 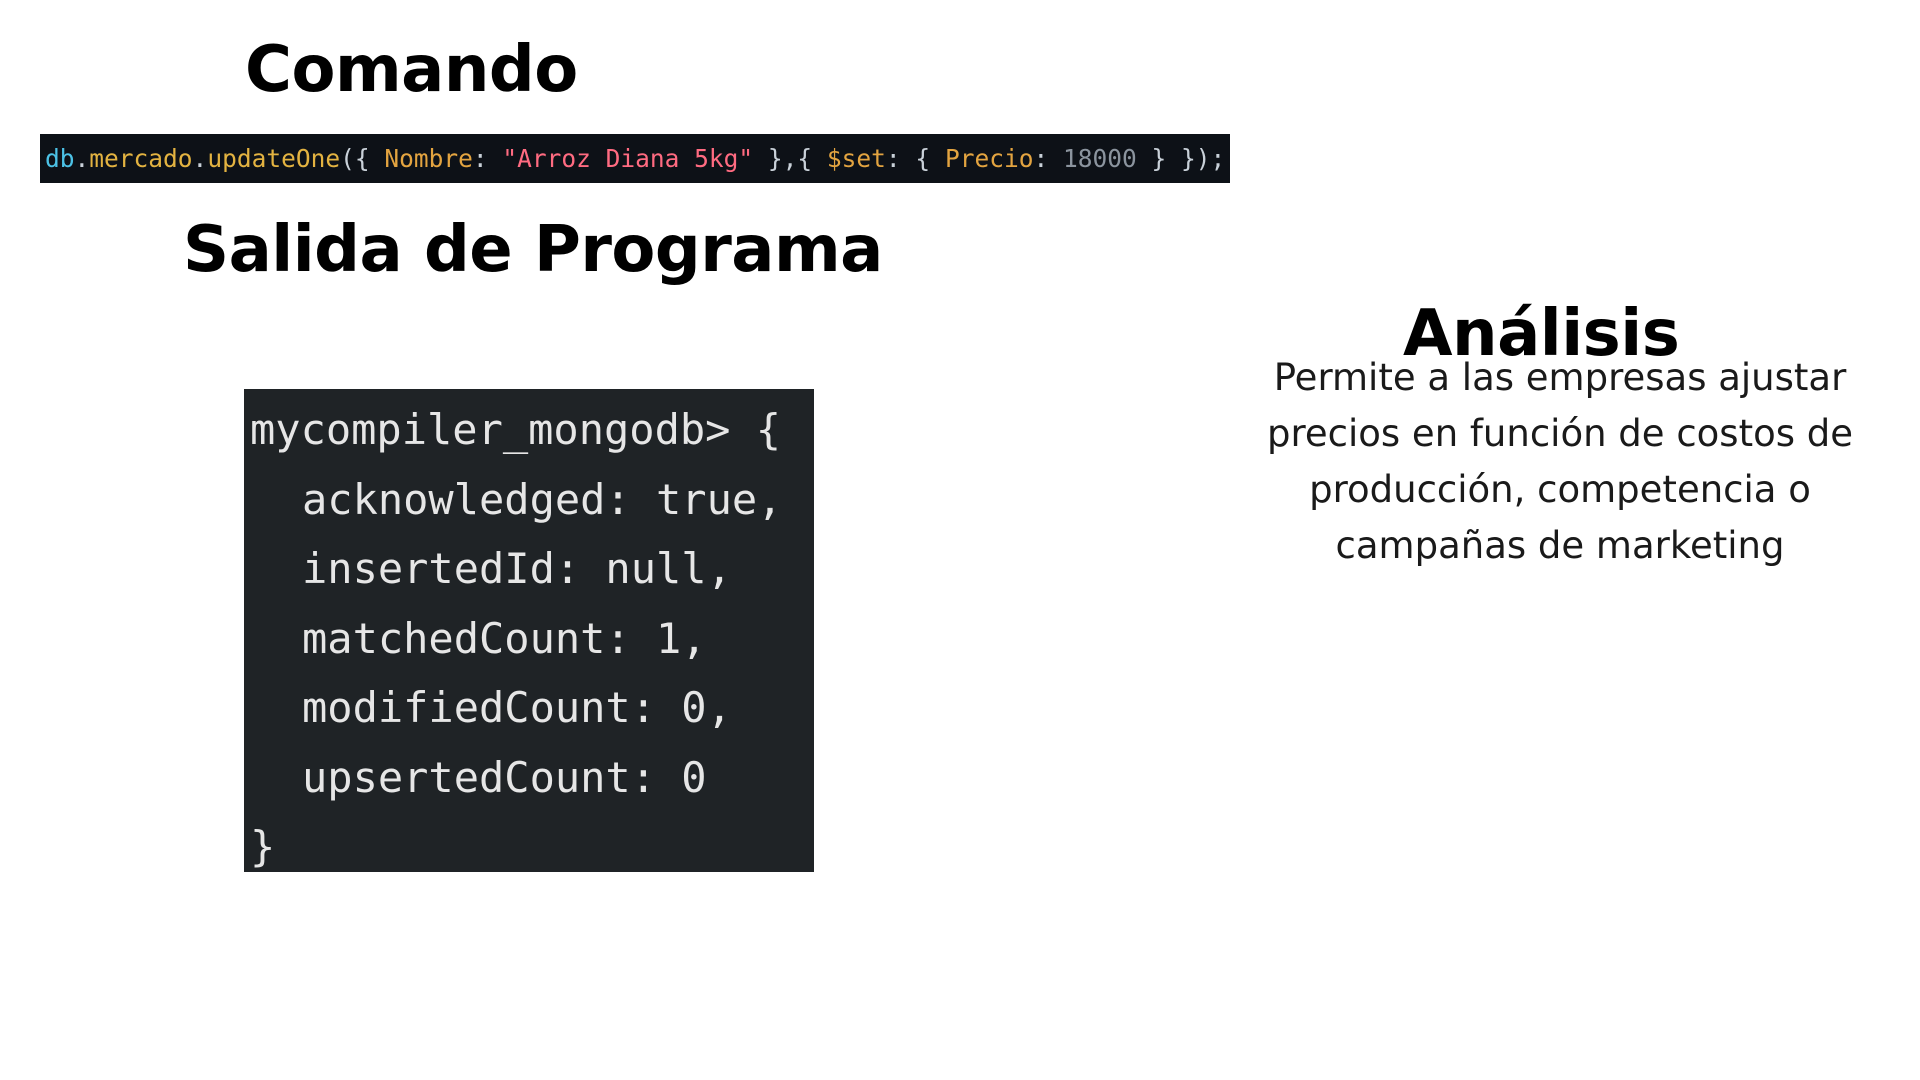 I want to click on code-token-method: updateOne, so click(x=274, y=158).